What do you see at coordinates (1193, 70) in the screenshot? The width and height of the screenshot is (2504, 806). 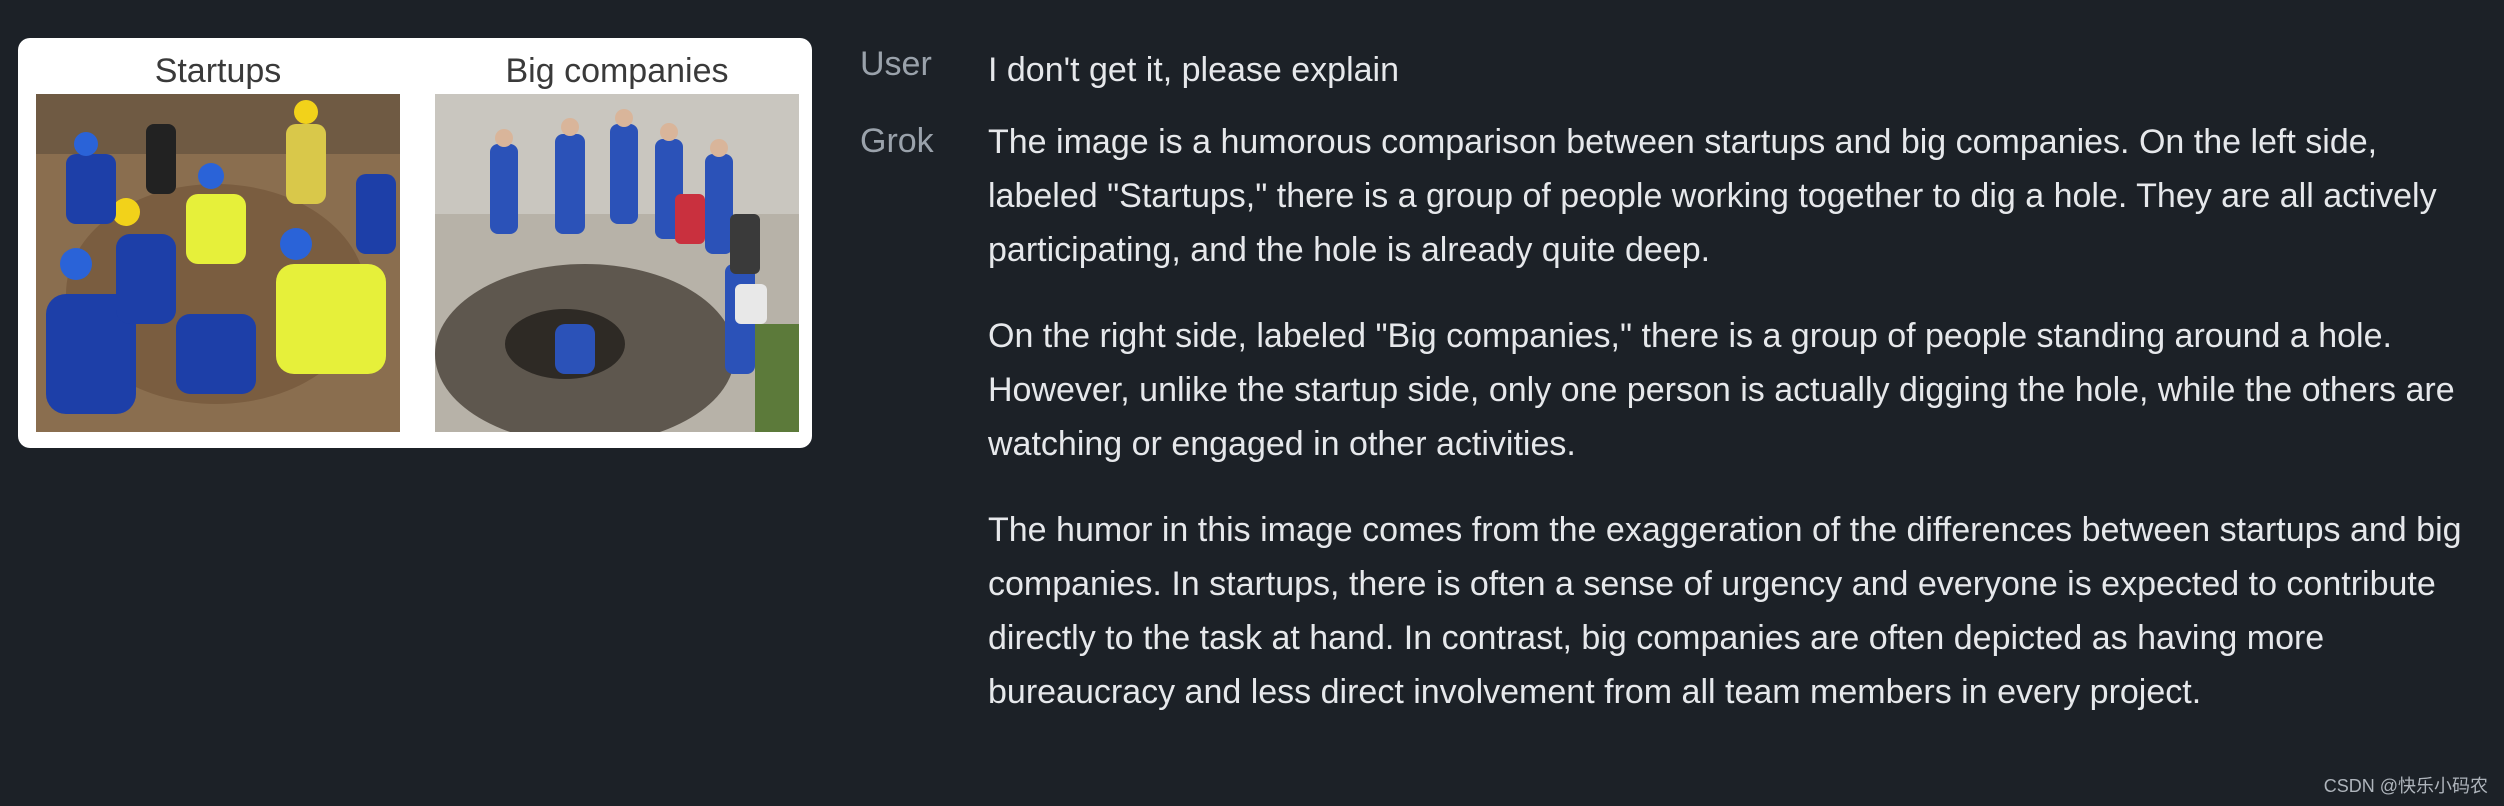 I see `user-message-text: I don't get it, please explain` at bounding box center [1193, 70].